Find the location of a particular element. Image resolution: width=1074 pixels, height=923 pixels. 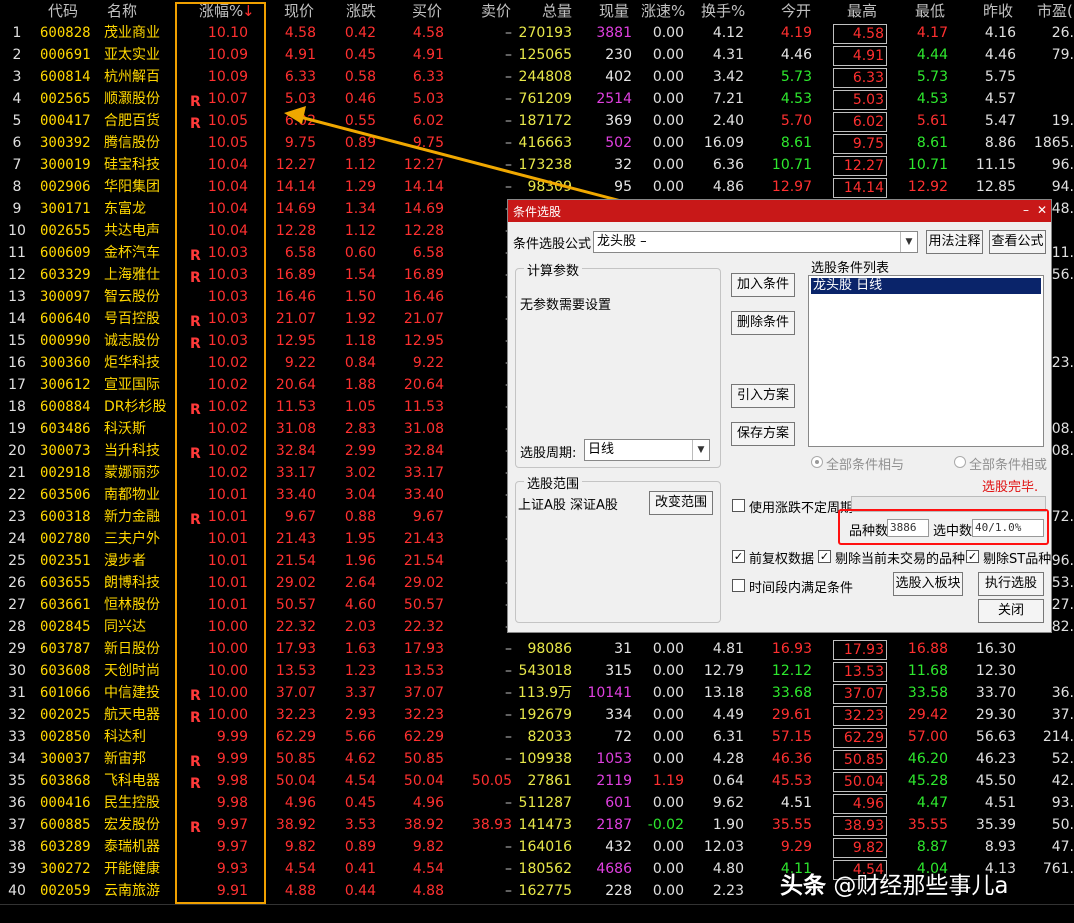

pre-adjusted-checkbox: ✓ is located at coordinates (738, 556).